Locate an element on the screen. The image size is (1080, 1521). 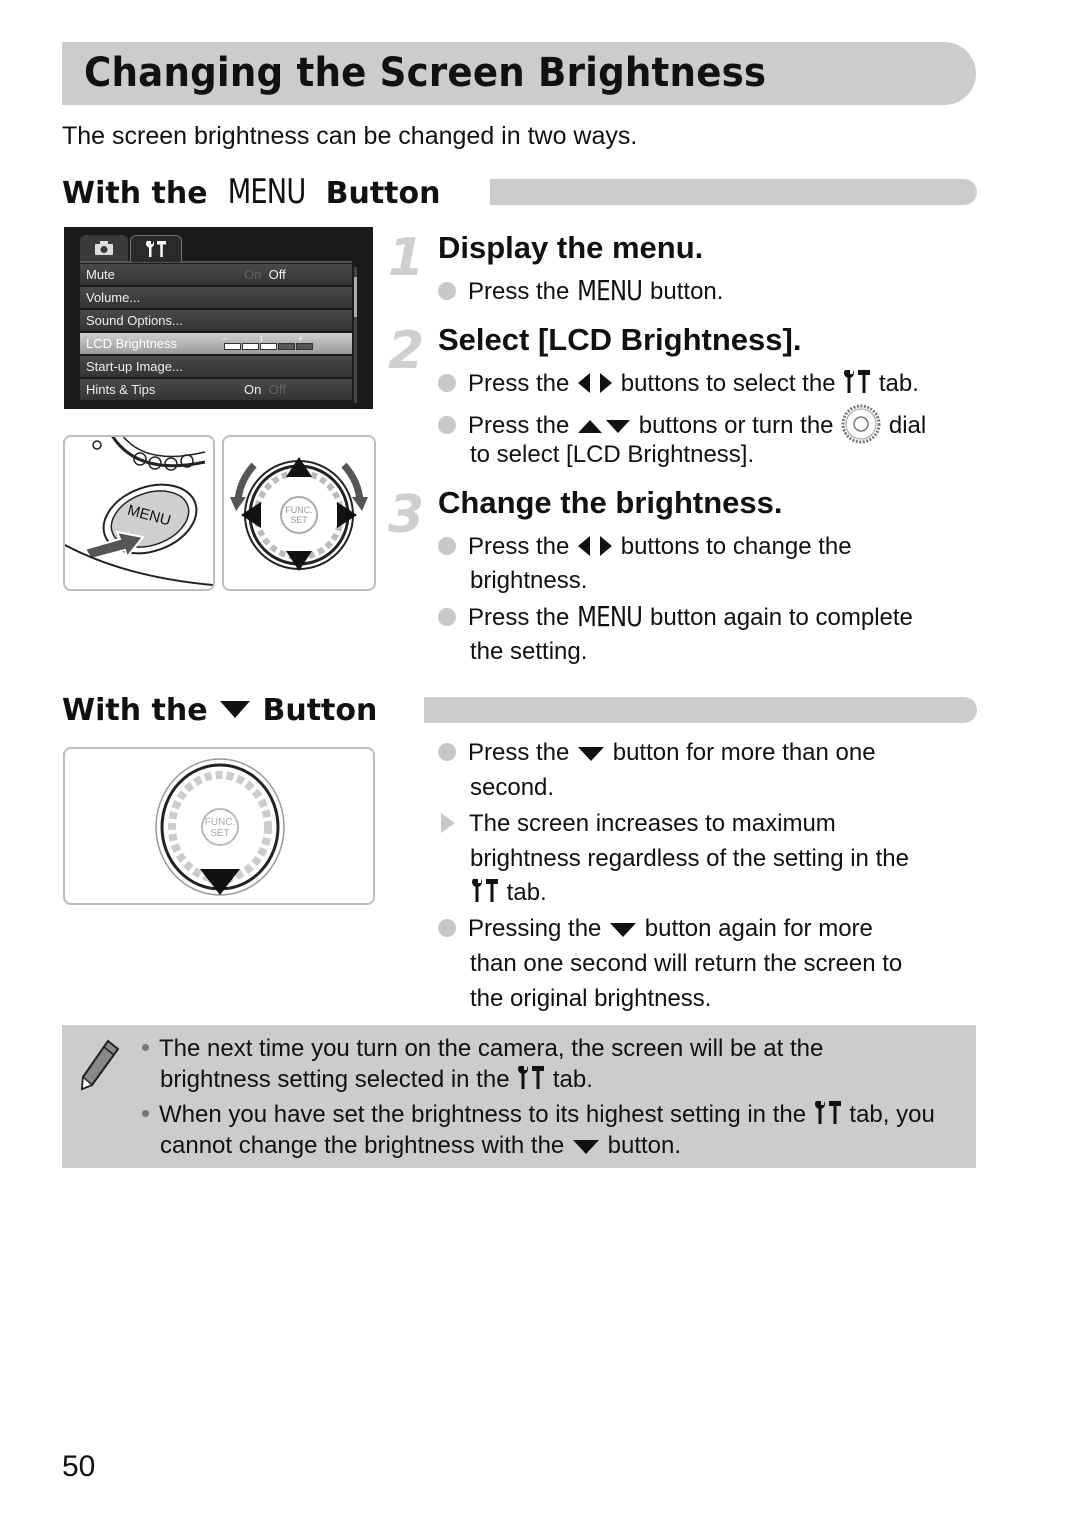
page-number: 50 is located at coordinates (79, 1466).